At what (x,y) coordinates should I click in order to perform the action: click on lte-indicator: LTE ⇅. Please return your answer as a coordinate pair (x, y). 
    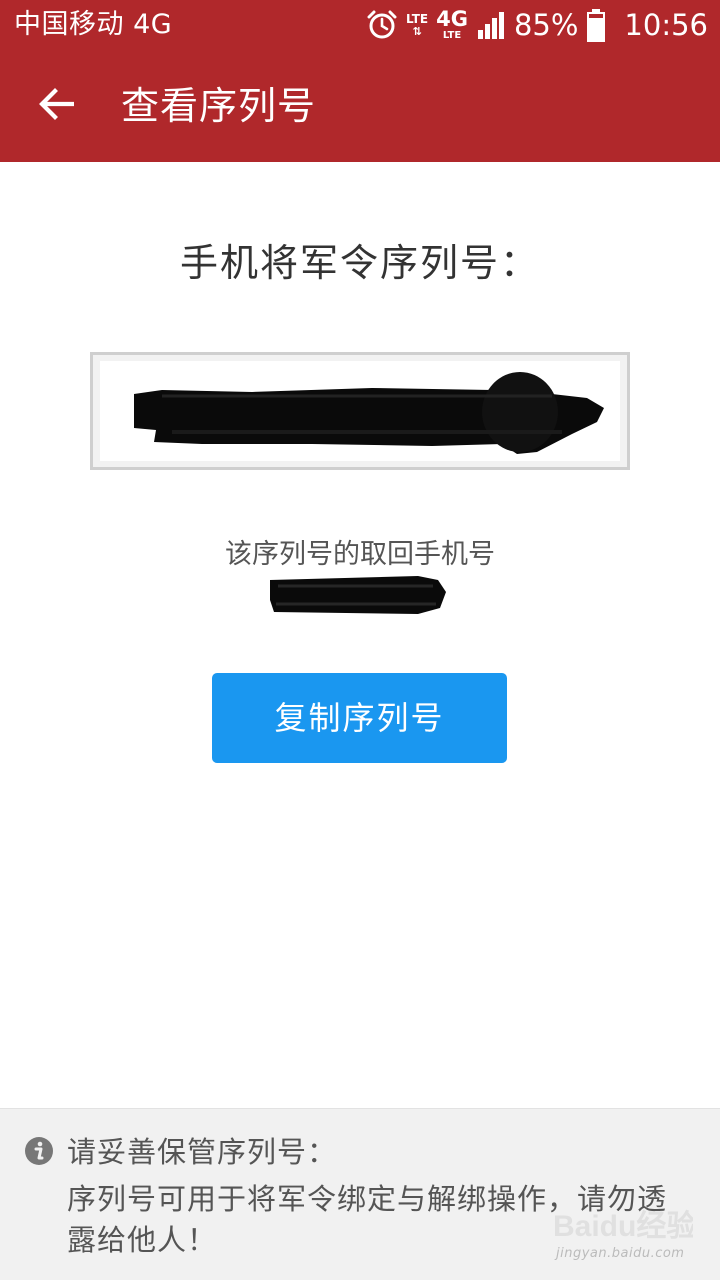
    Looking at the image, I should click on (417, 25).